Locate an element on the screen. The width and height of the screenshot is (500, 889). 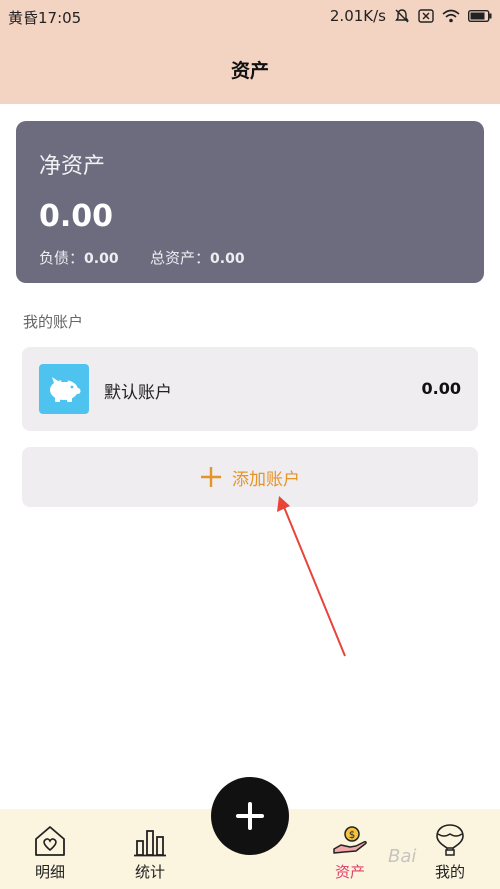
add-account-button: 添加账户 is located at coordinates (250, 477).